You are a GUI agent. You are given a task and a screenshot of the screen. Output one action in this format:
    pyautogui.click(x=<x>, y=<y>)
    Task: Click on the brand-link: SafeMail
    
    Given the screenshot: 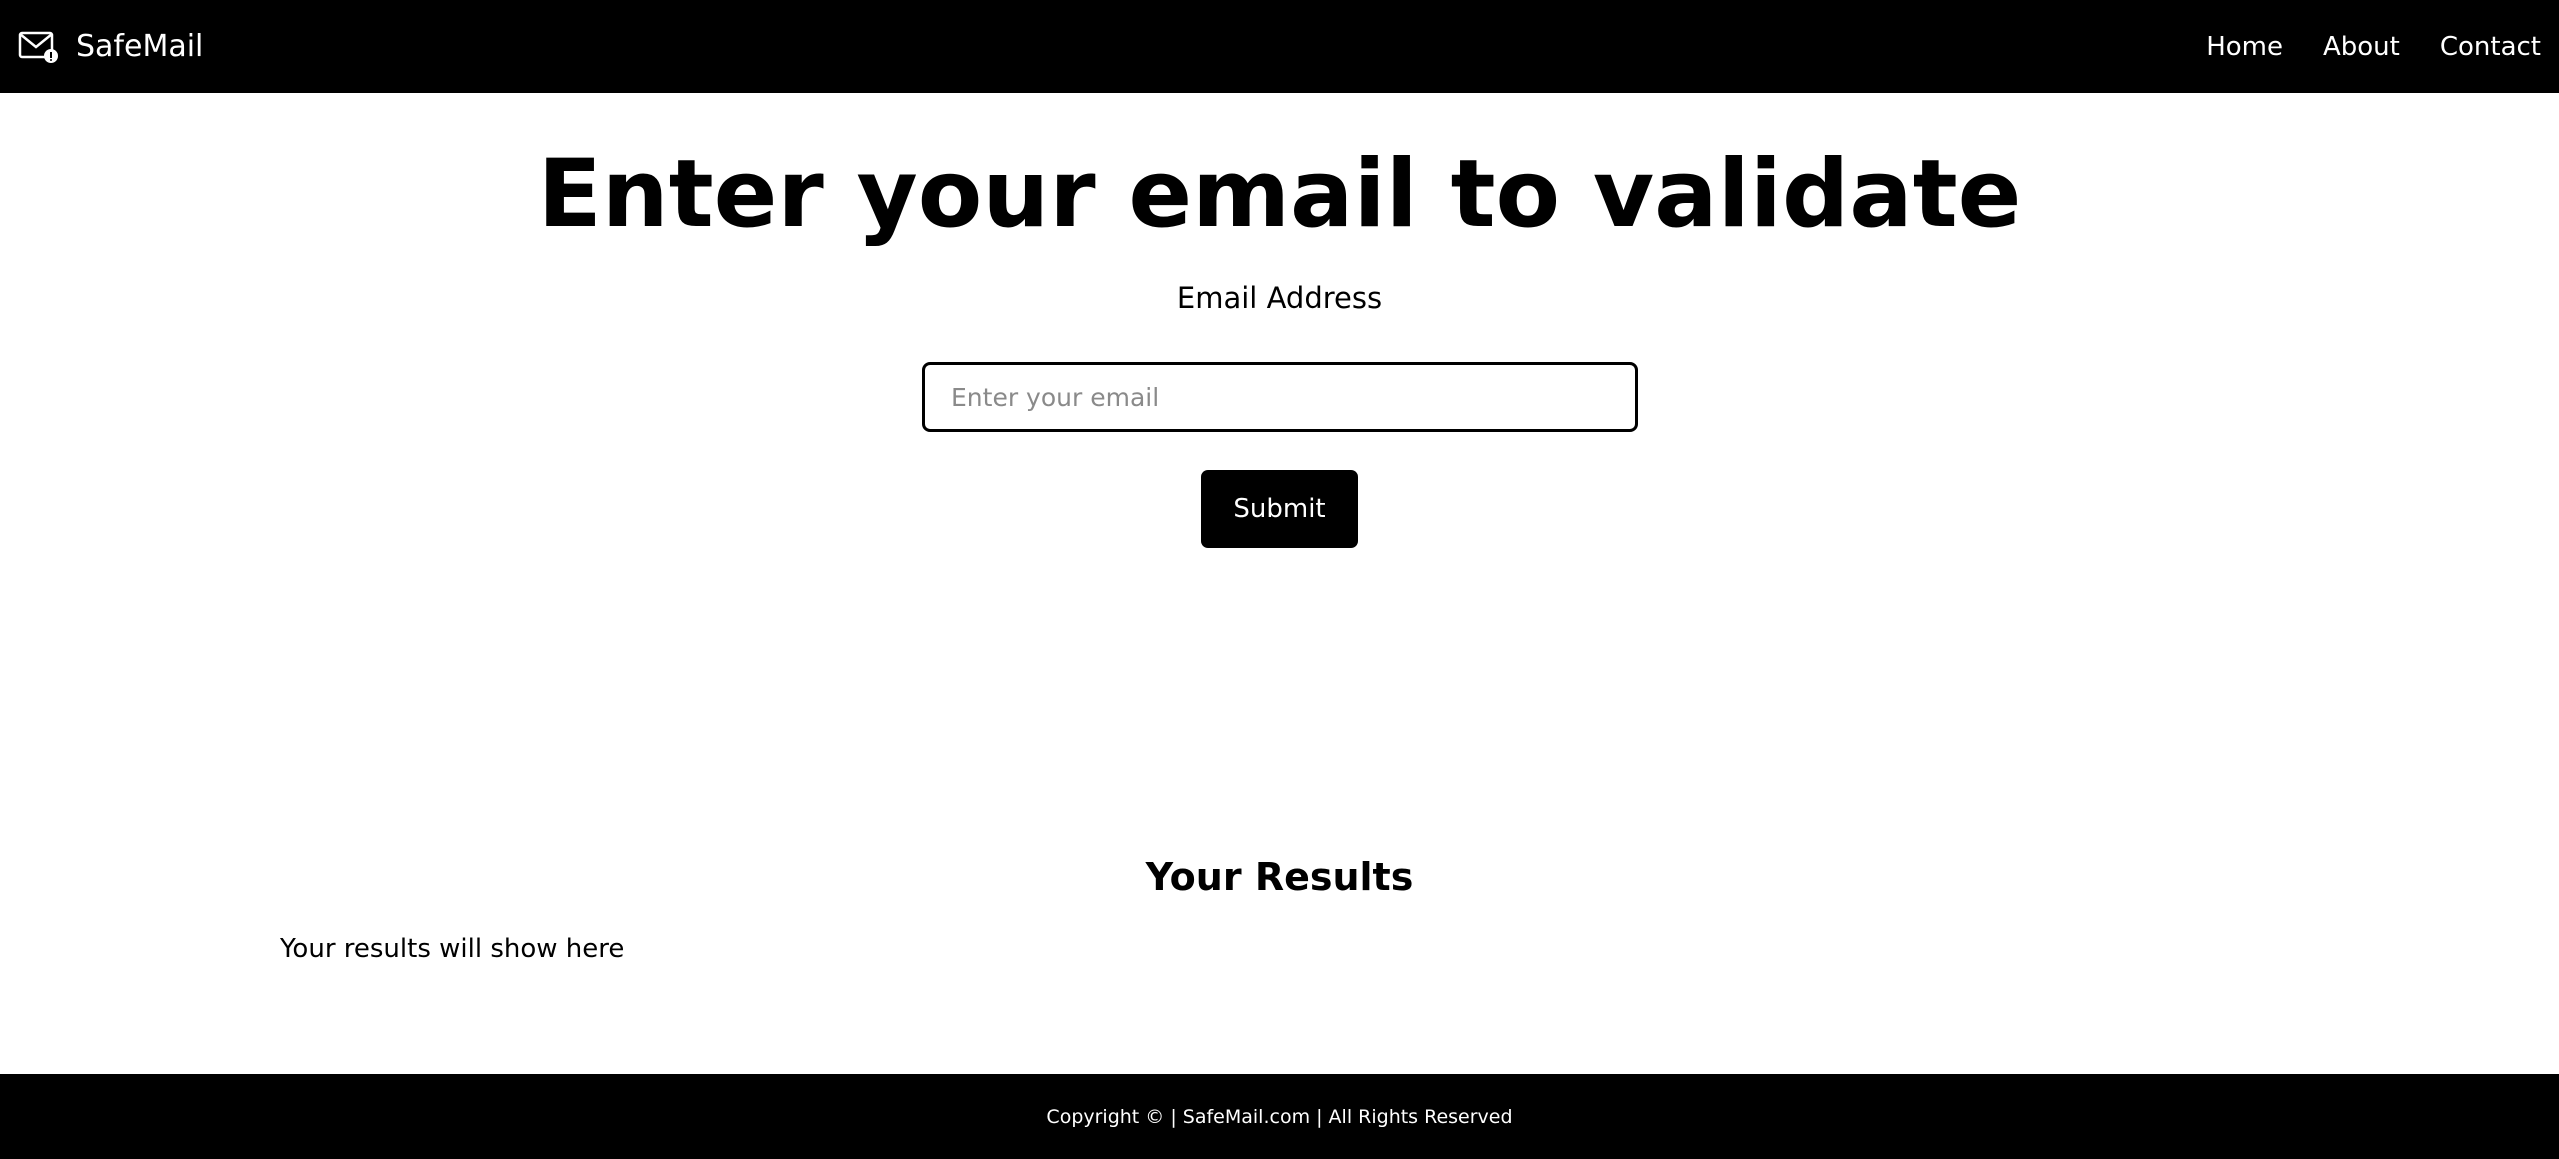 What is the action you would take?
    pyautogui.click(x=110, y=47)
    